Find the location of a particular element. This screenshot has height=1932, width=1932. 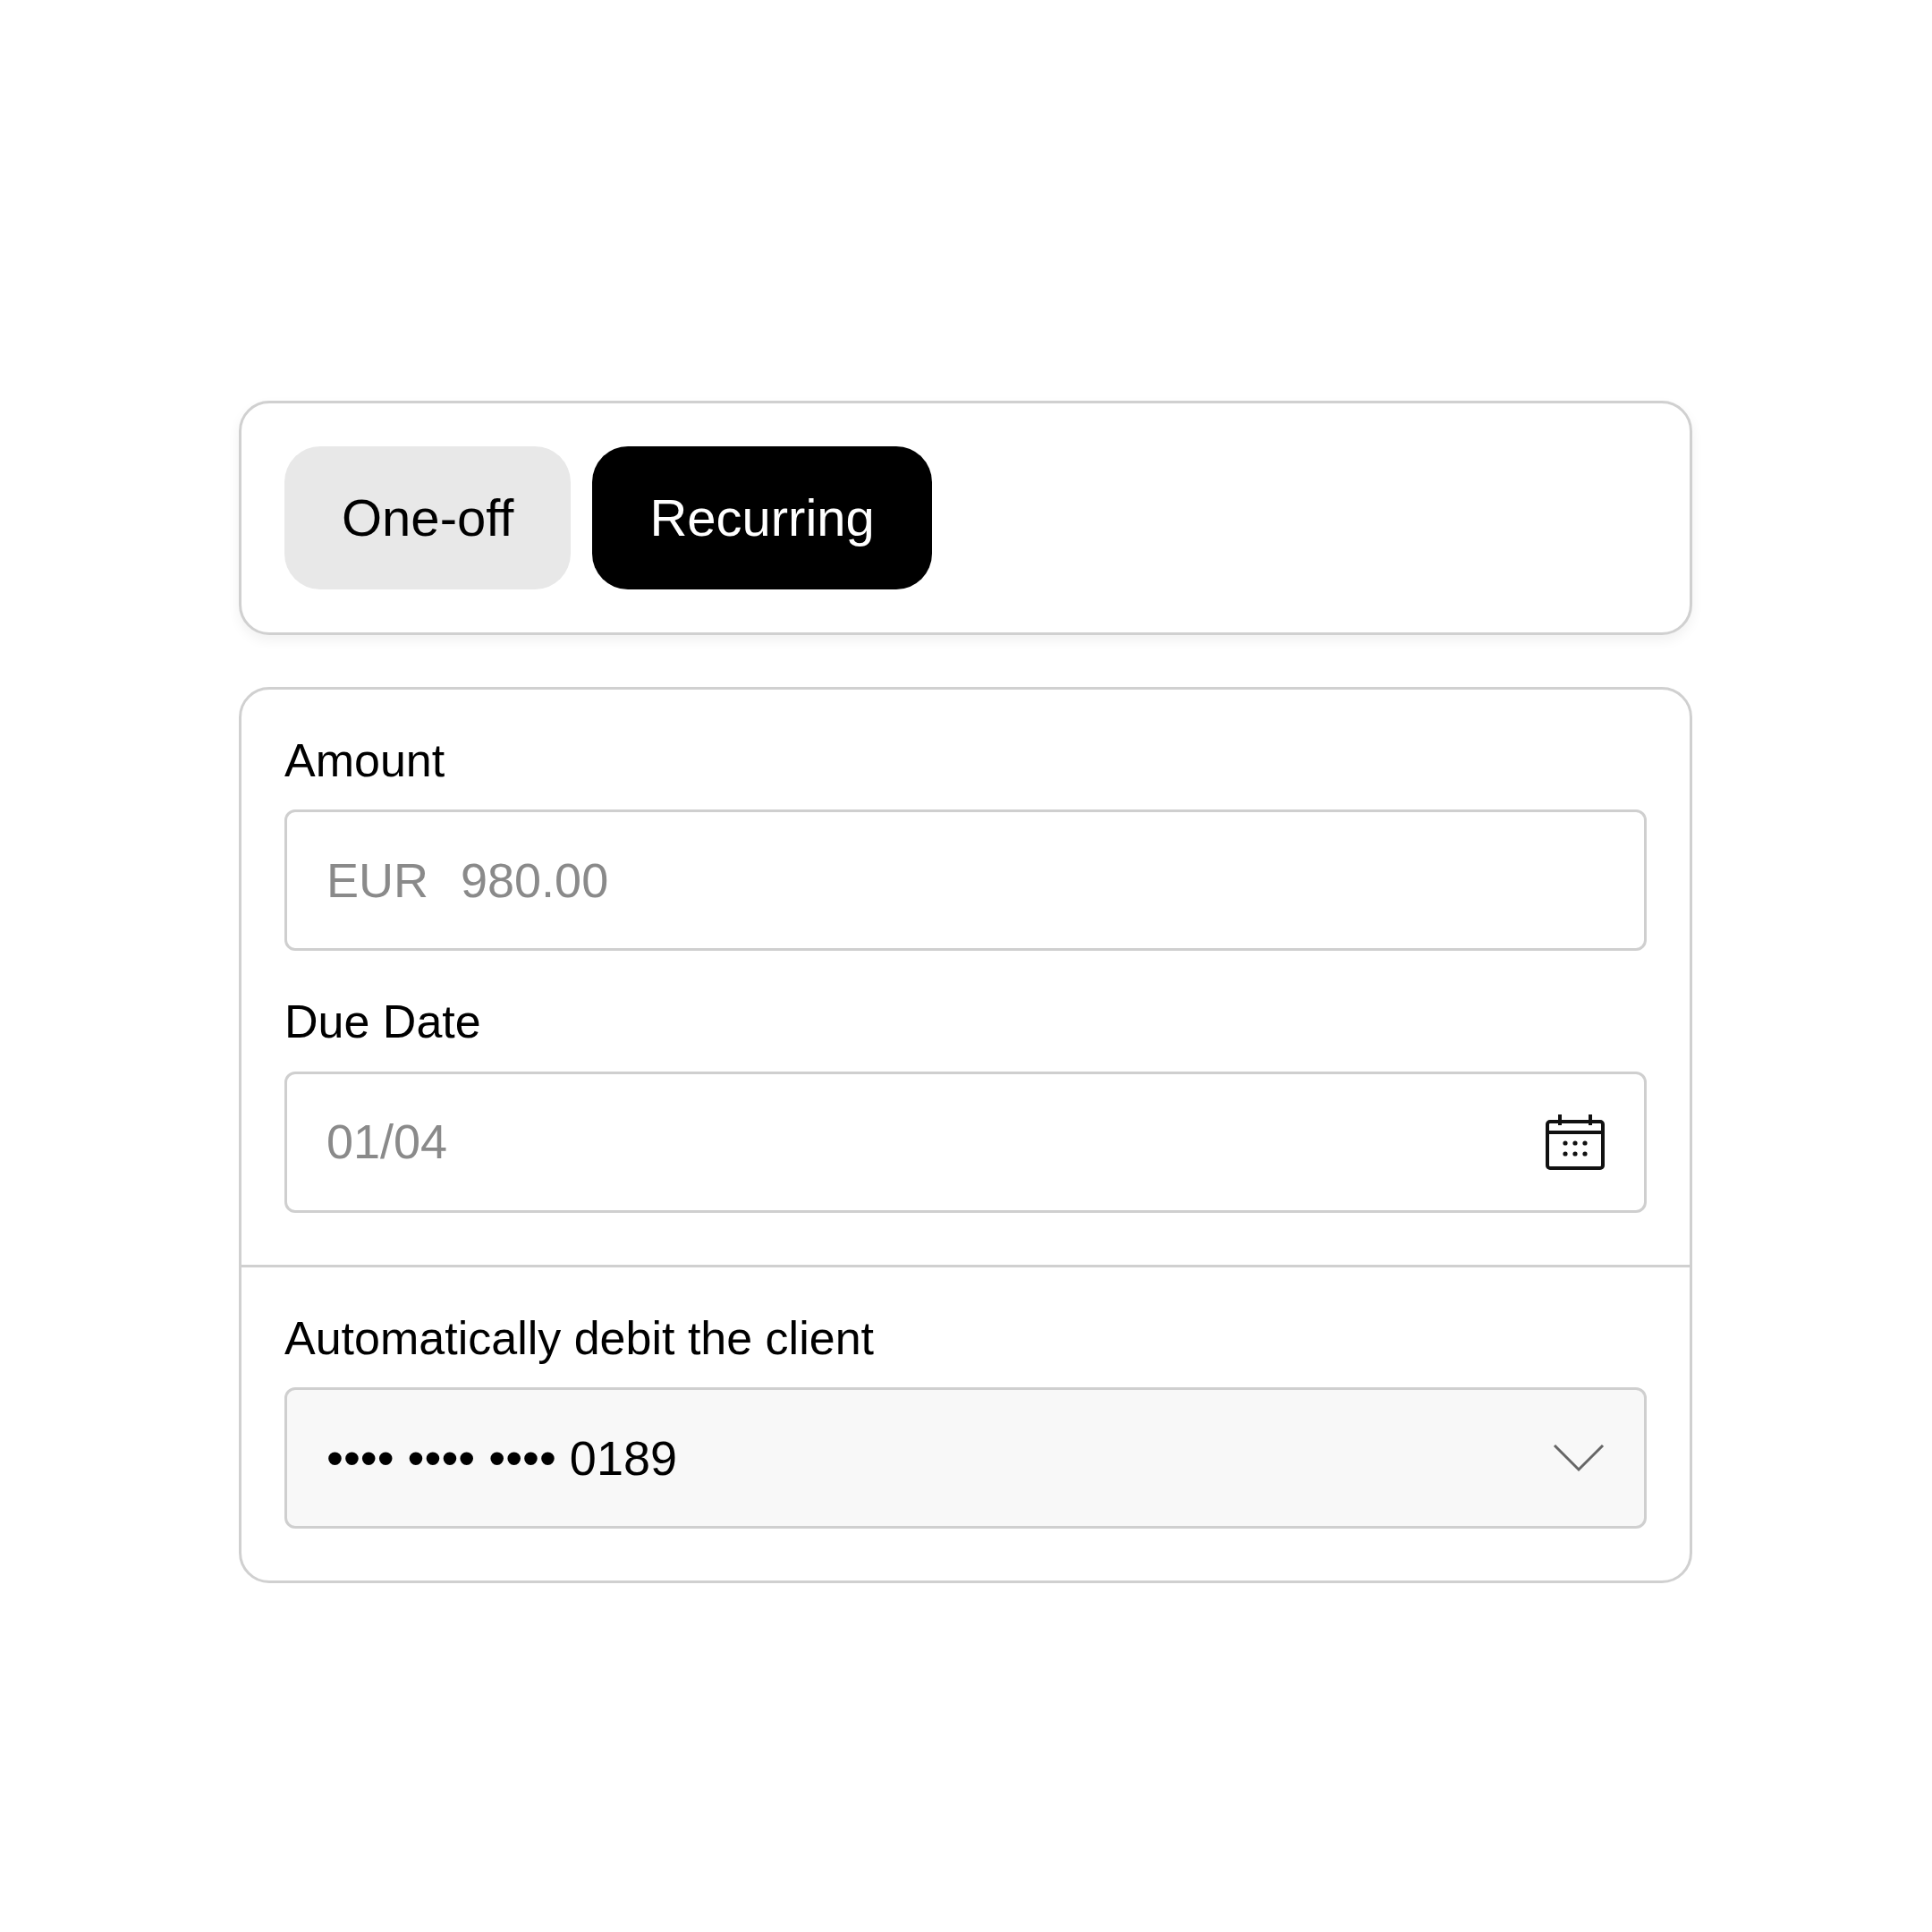

tab: One-off is located at coordinates (428, 517).